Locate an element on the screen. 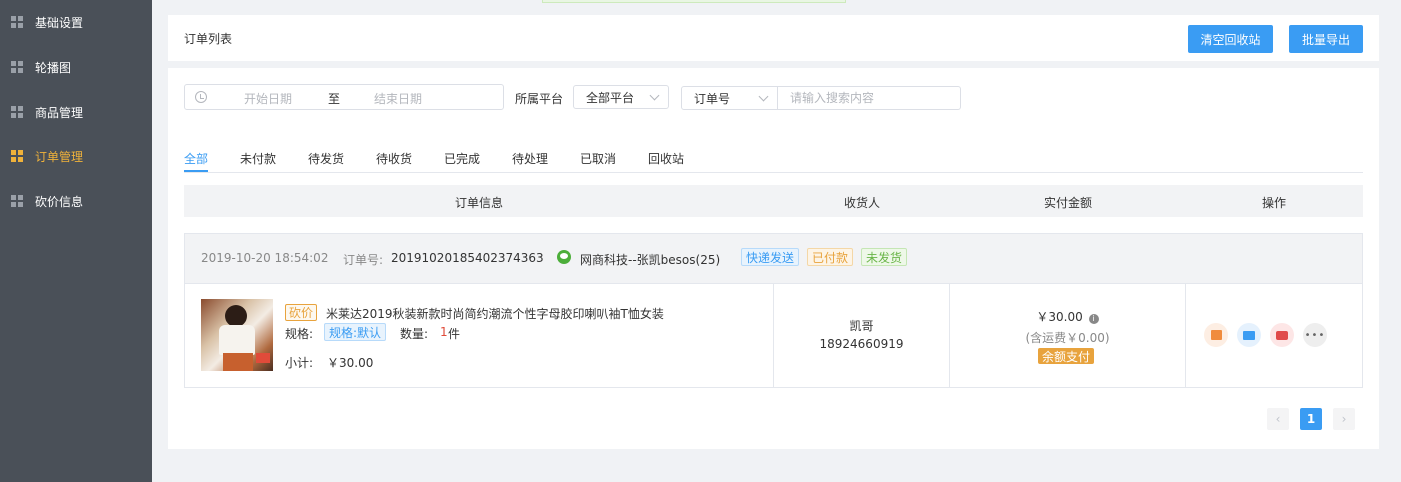 This screenshot has height=482, width=1401. tab-to-receive: 待收货 is located at coordinates (394, 161).